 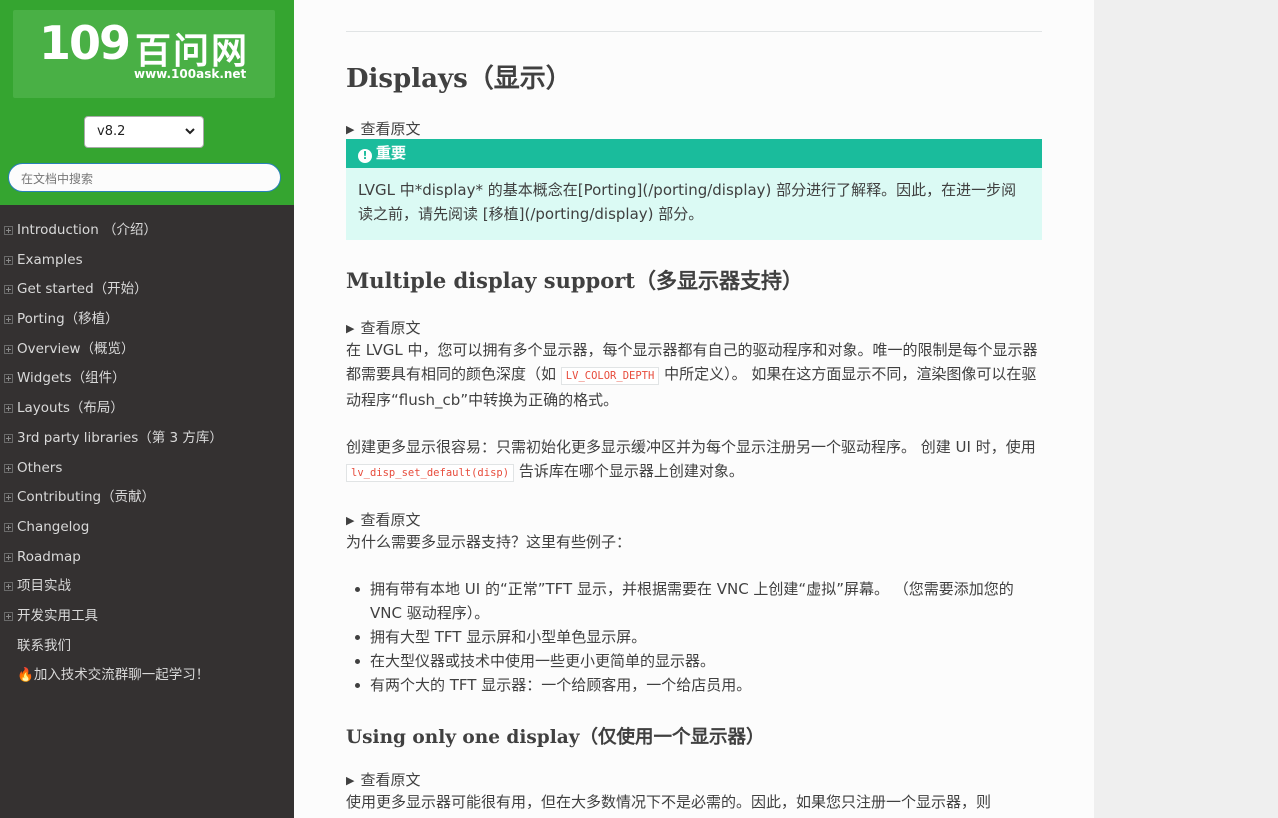 I want to click on sidebar-item-label: Others, so click(x=40, y=467).